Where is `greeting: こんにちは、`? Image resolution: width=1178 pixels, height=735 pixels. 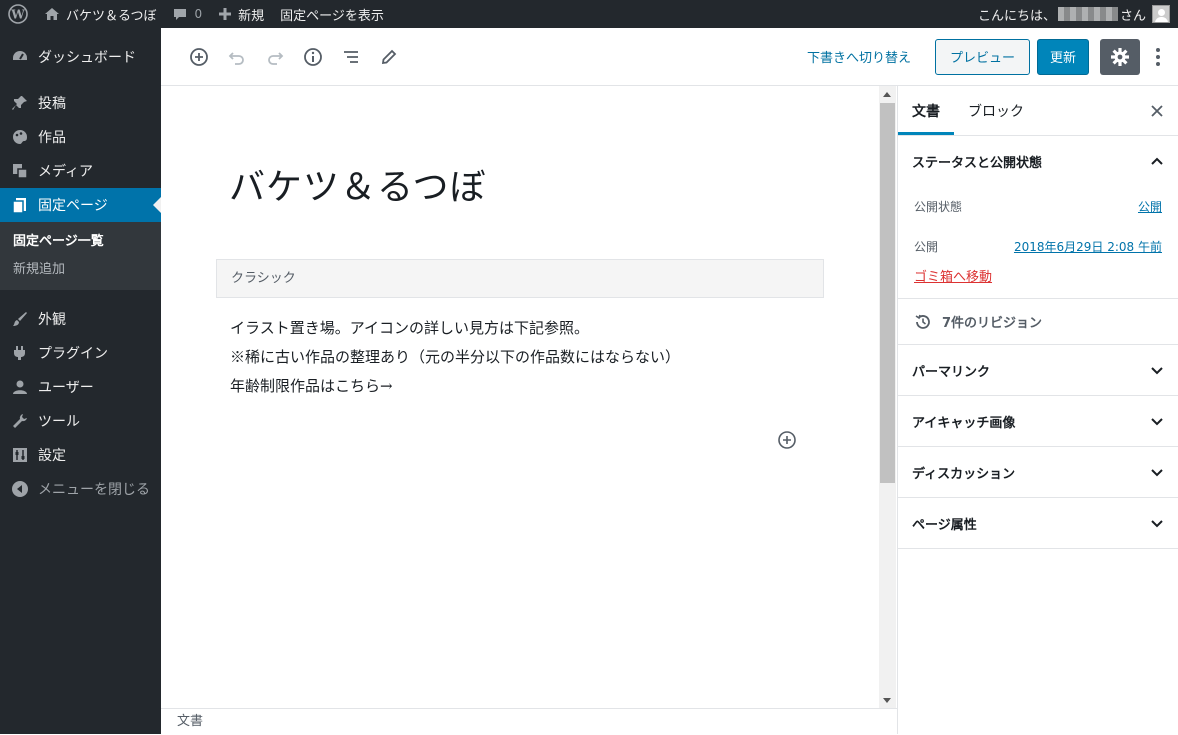
greeting: こんにちは、 is located at coordinates (1016, 16).